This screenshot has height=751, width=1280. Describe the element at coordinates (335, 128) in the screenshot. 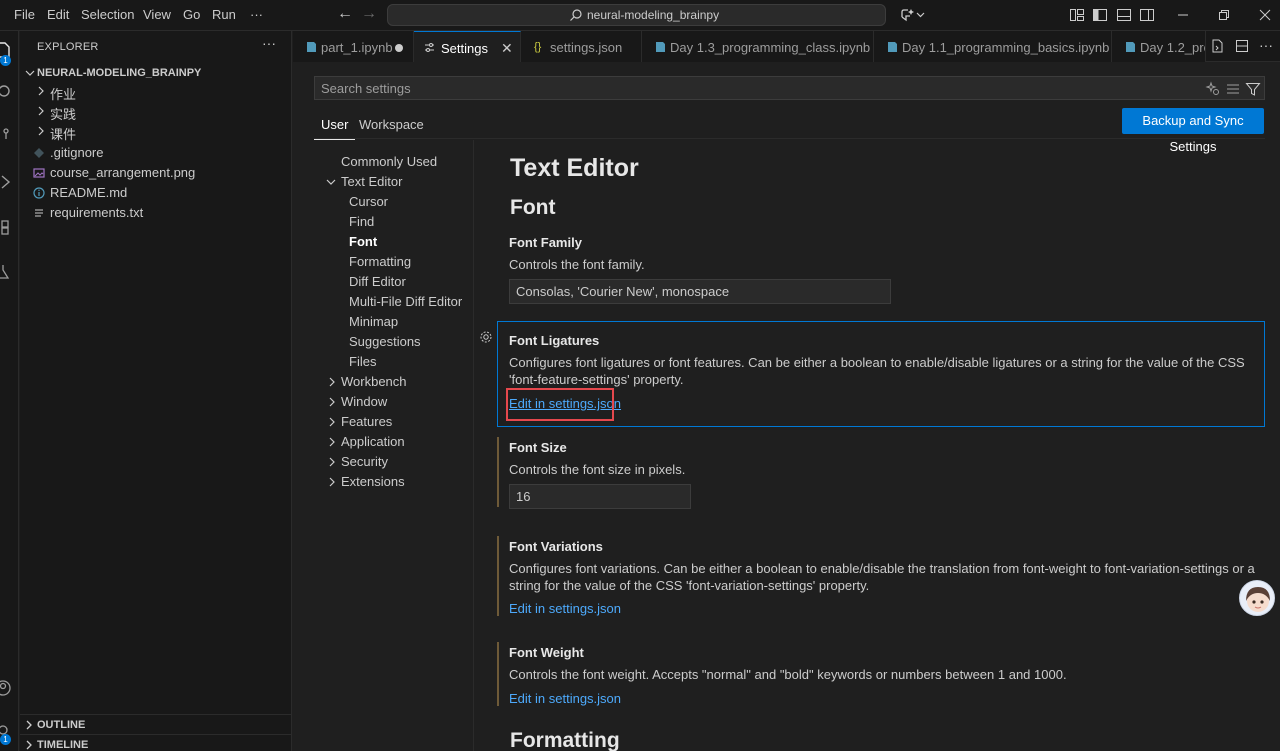

I see `tab-user: User` at that location.